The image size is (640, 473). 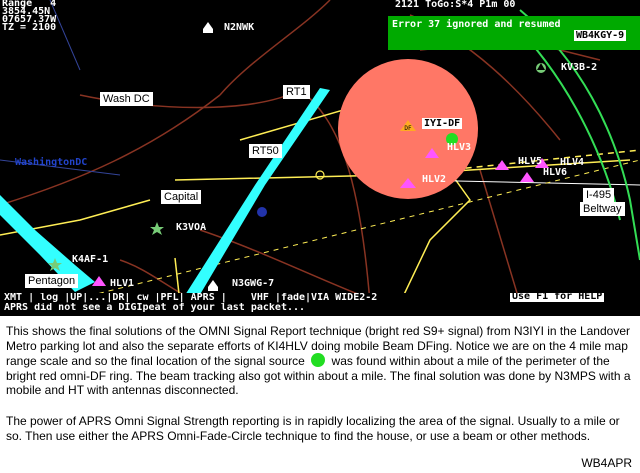 I want to click on map-bottom-border, so click(x=320, y=314).